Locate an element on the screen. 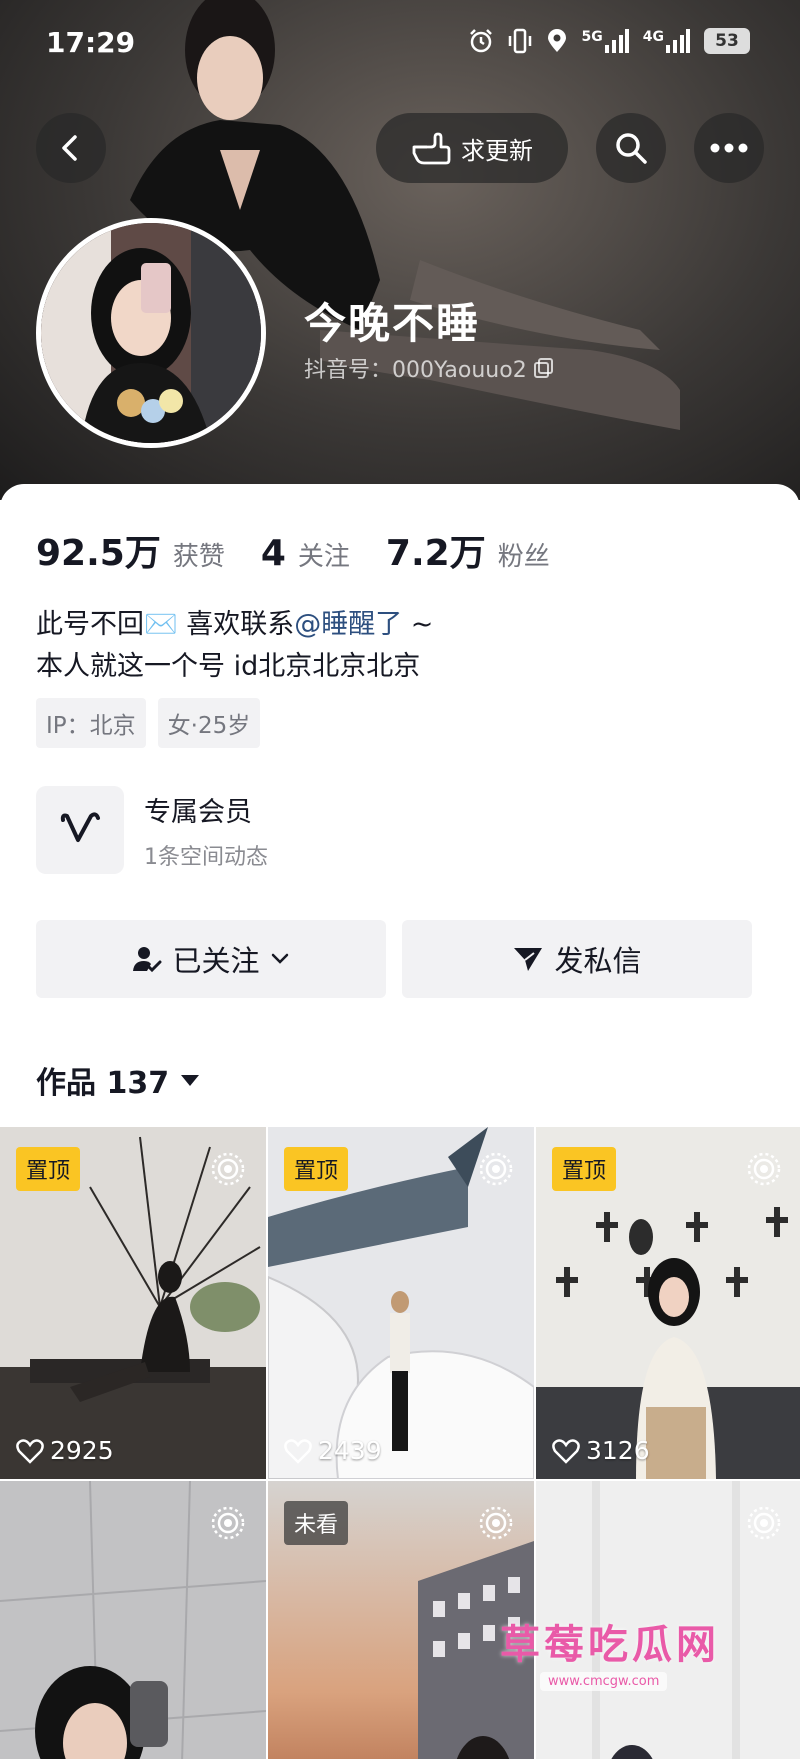 Image resolution: width=800 pixels, height=1759 pixels. more-button is located at coordinates (729, 148).